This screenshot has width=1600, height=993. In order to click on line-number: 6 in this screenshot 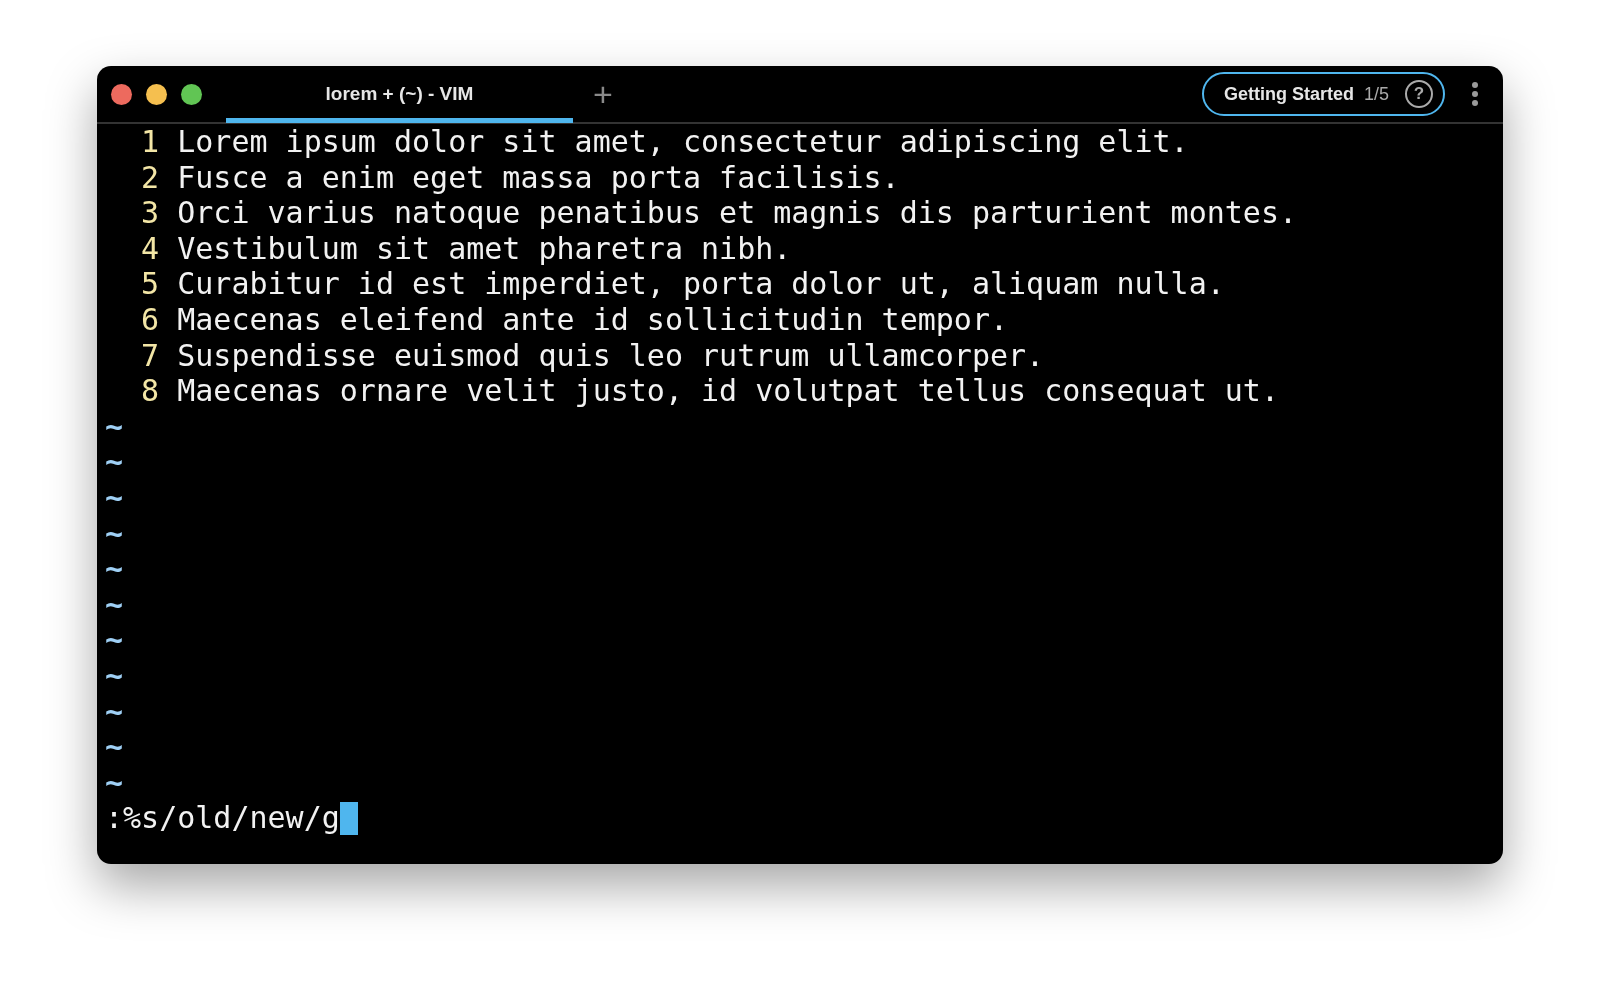, I will do `click(150, 319)`.